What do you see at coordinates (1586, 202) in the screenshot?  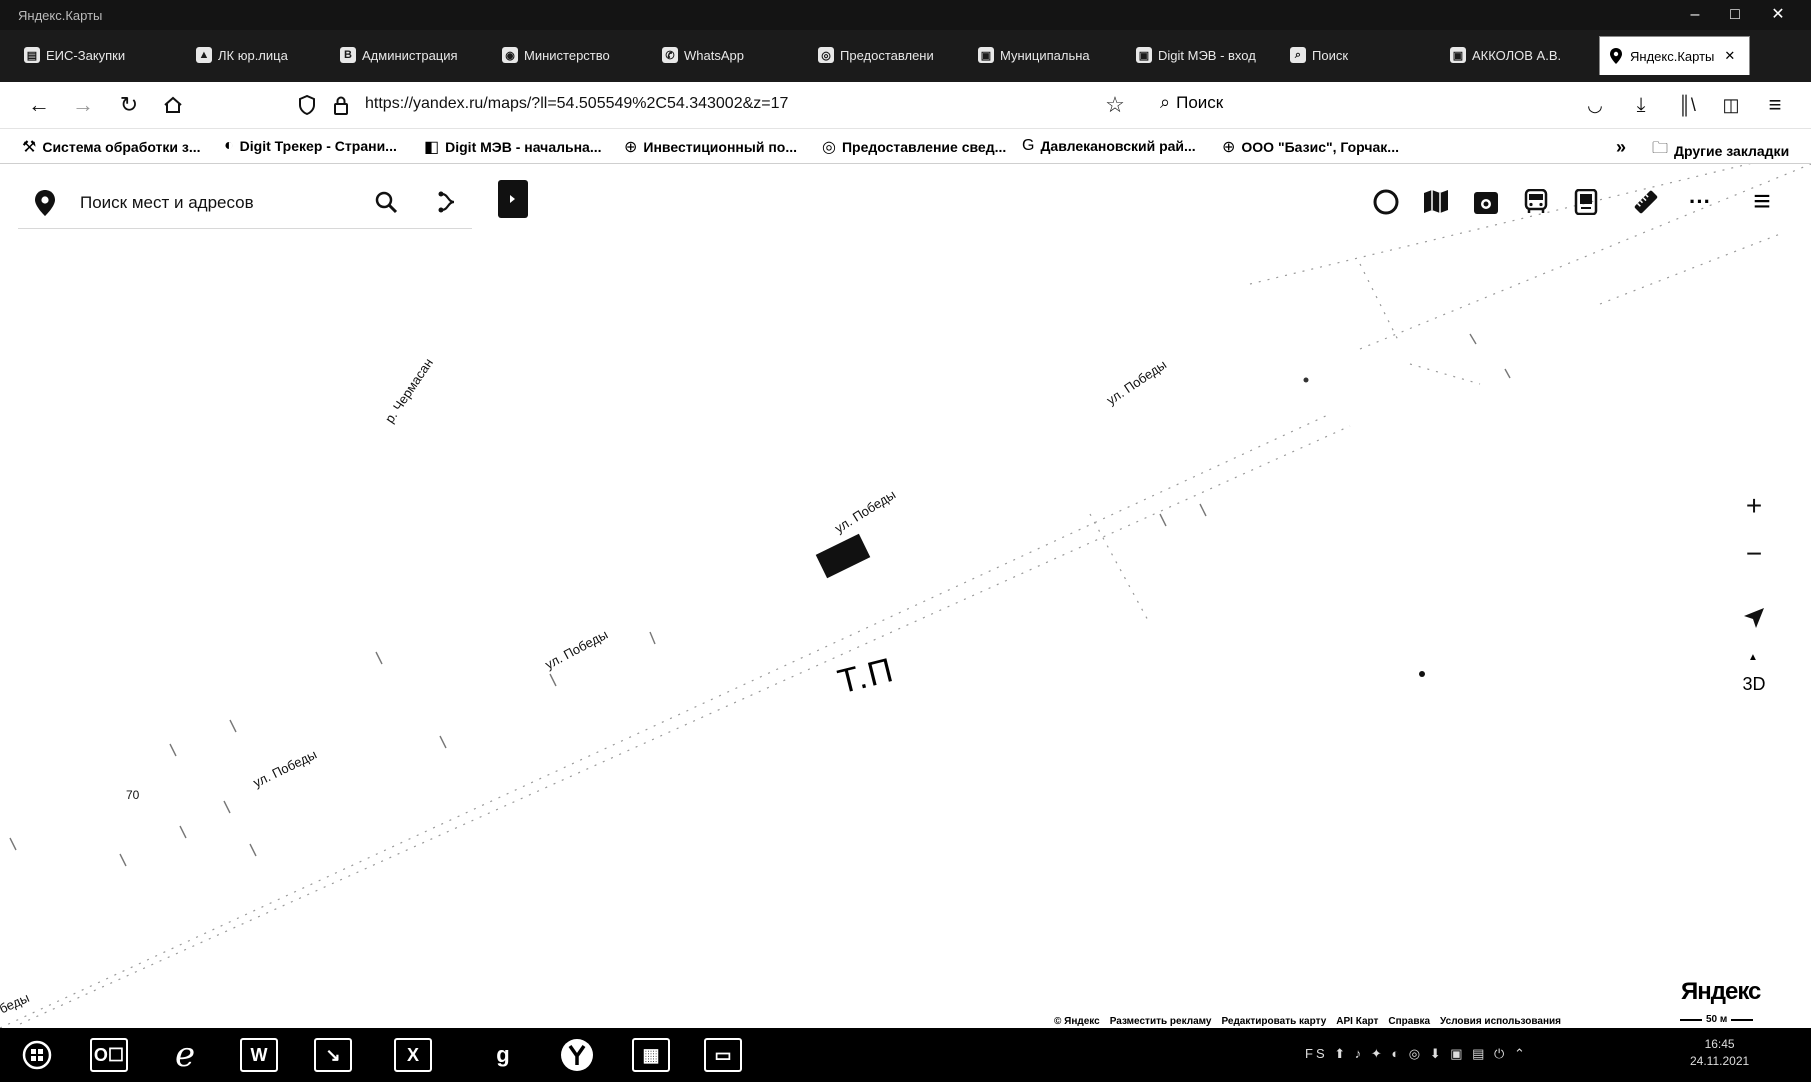 I see `traffic-icon` at bounding box center [1586, 202].